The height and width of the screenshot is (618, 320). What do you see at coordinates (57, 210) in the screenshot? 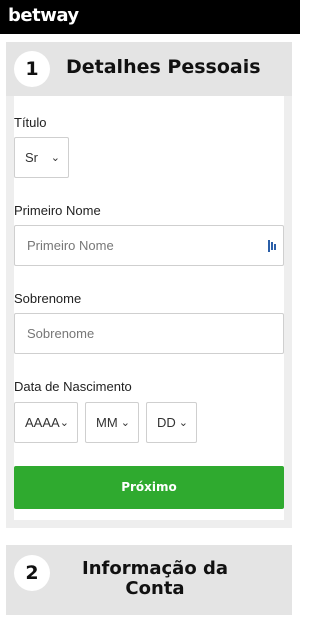
I see `first-name-label: Primeiro Nome` at bounding box center [57, 210].